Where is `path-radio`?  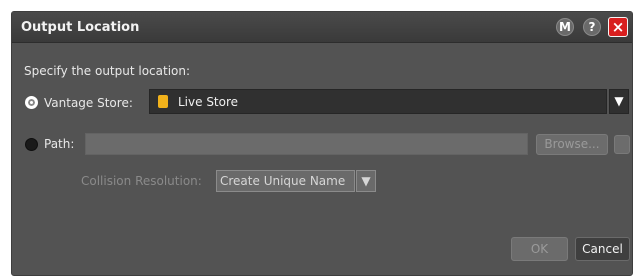 path-radio is located at coordinates (31, 144).